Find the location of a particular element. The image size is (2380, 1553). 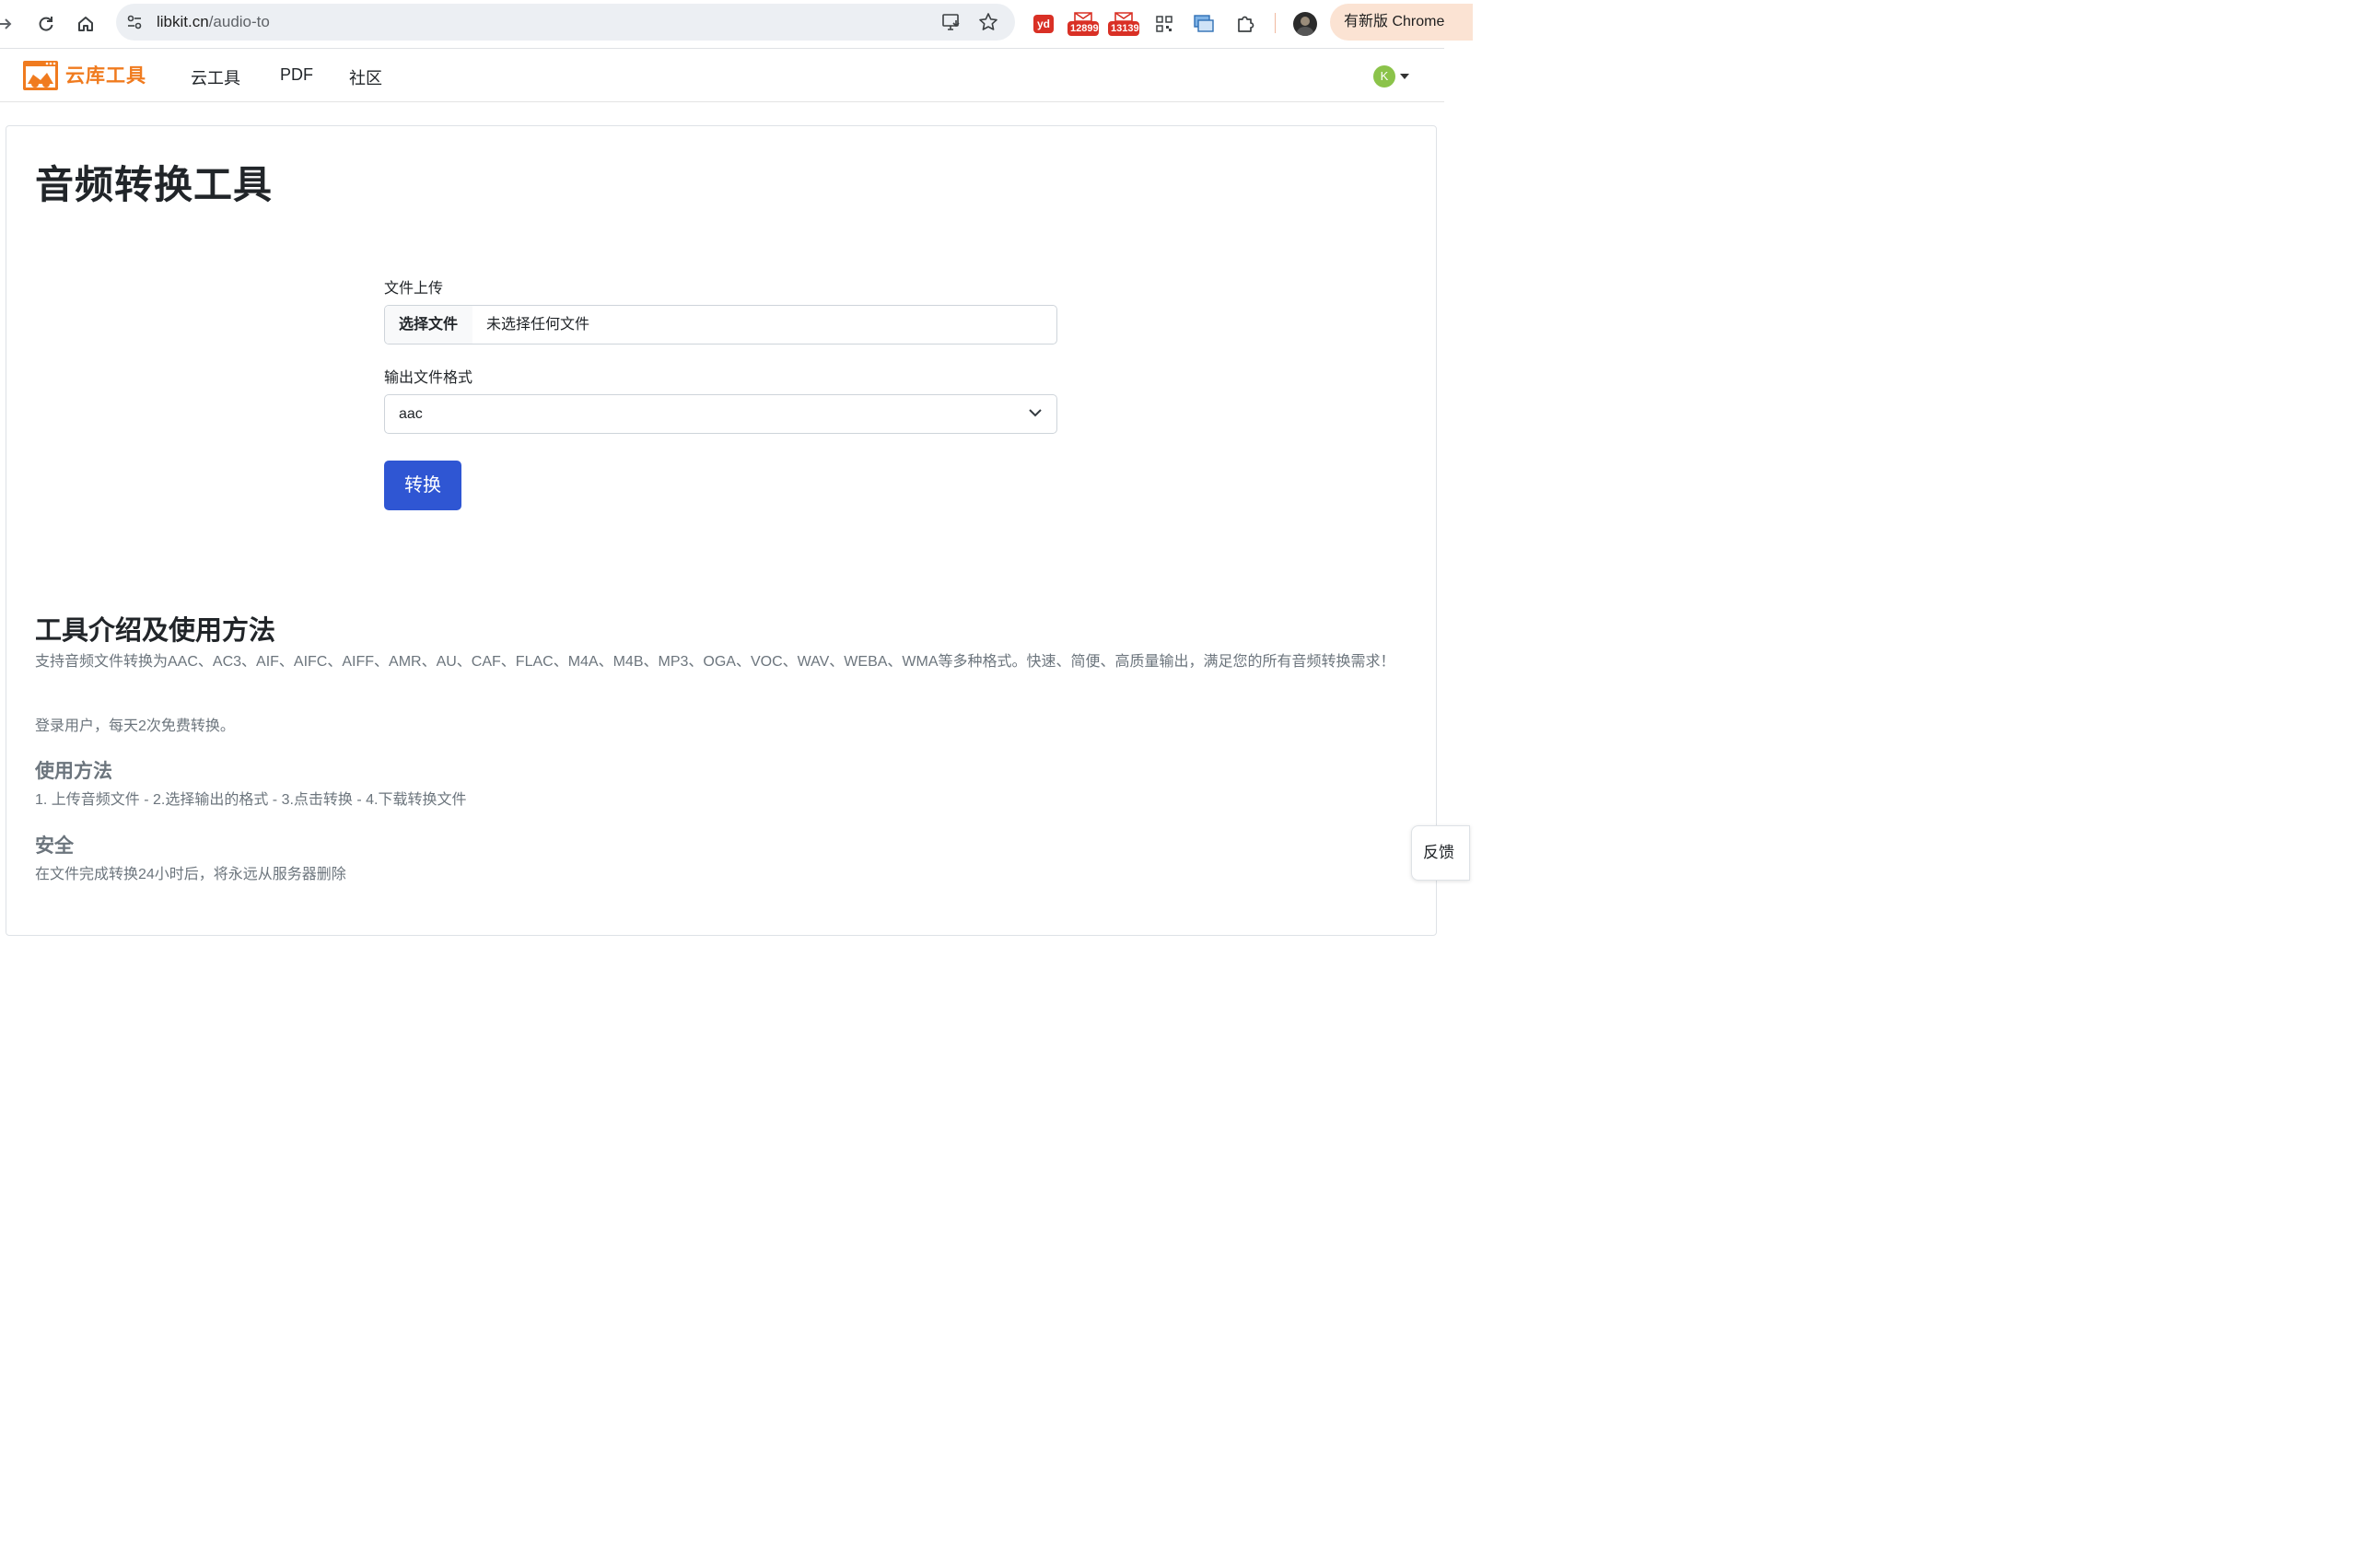

quota-text: 登录用户，每天2次免费转换。 is located at coordinates (135, 726).